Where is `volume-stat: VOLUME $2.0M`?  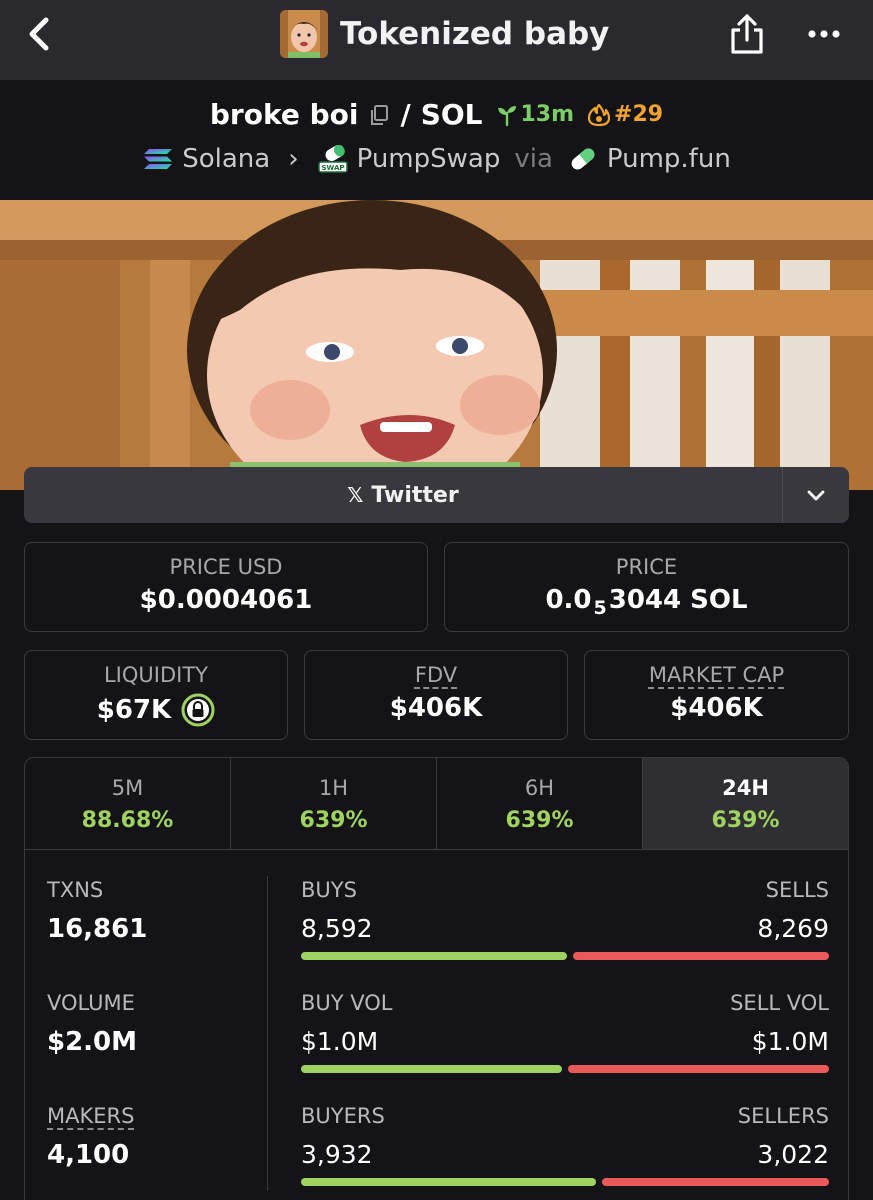 volume-stat: VOLUME $2.0M is located at coordinates (92, 1024).